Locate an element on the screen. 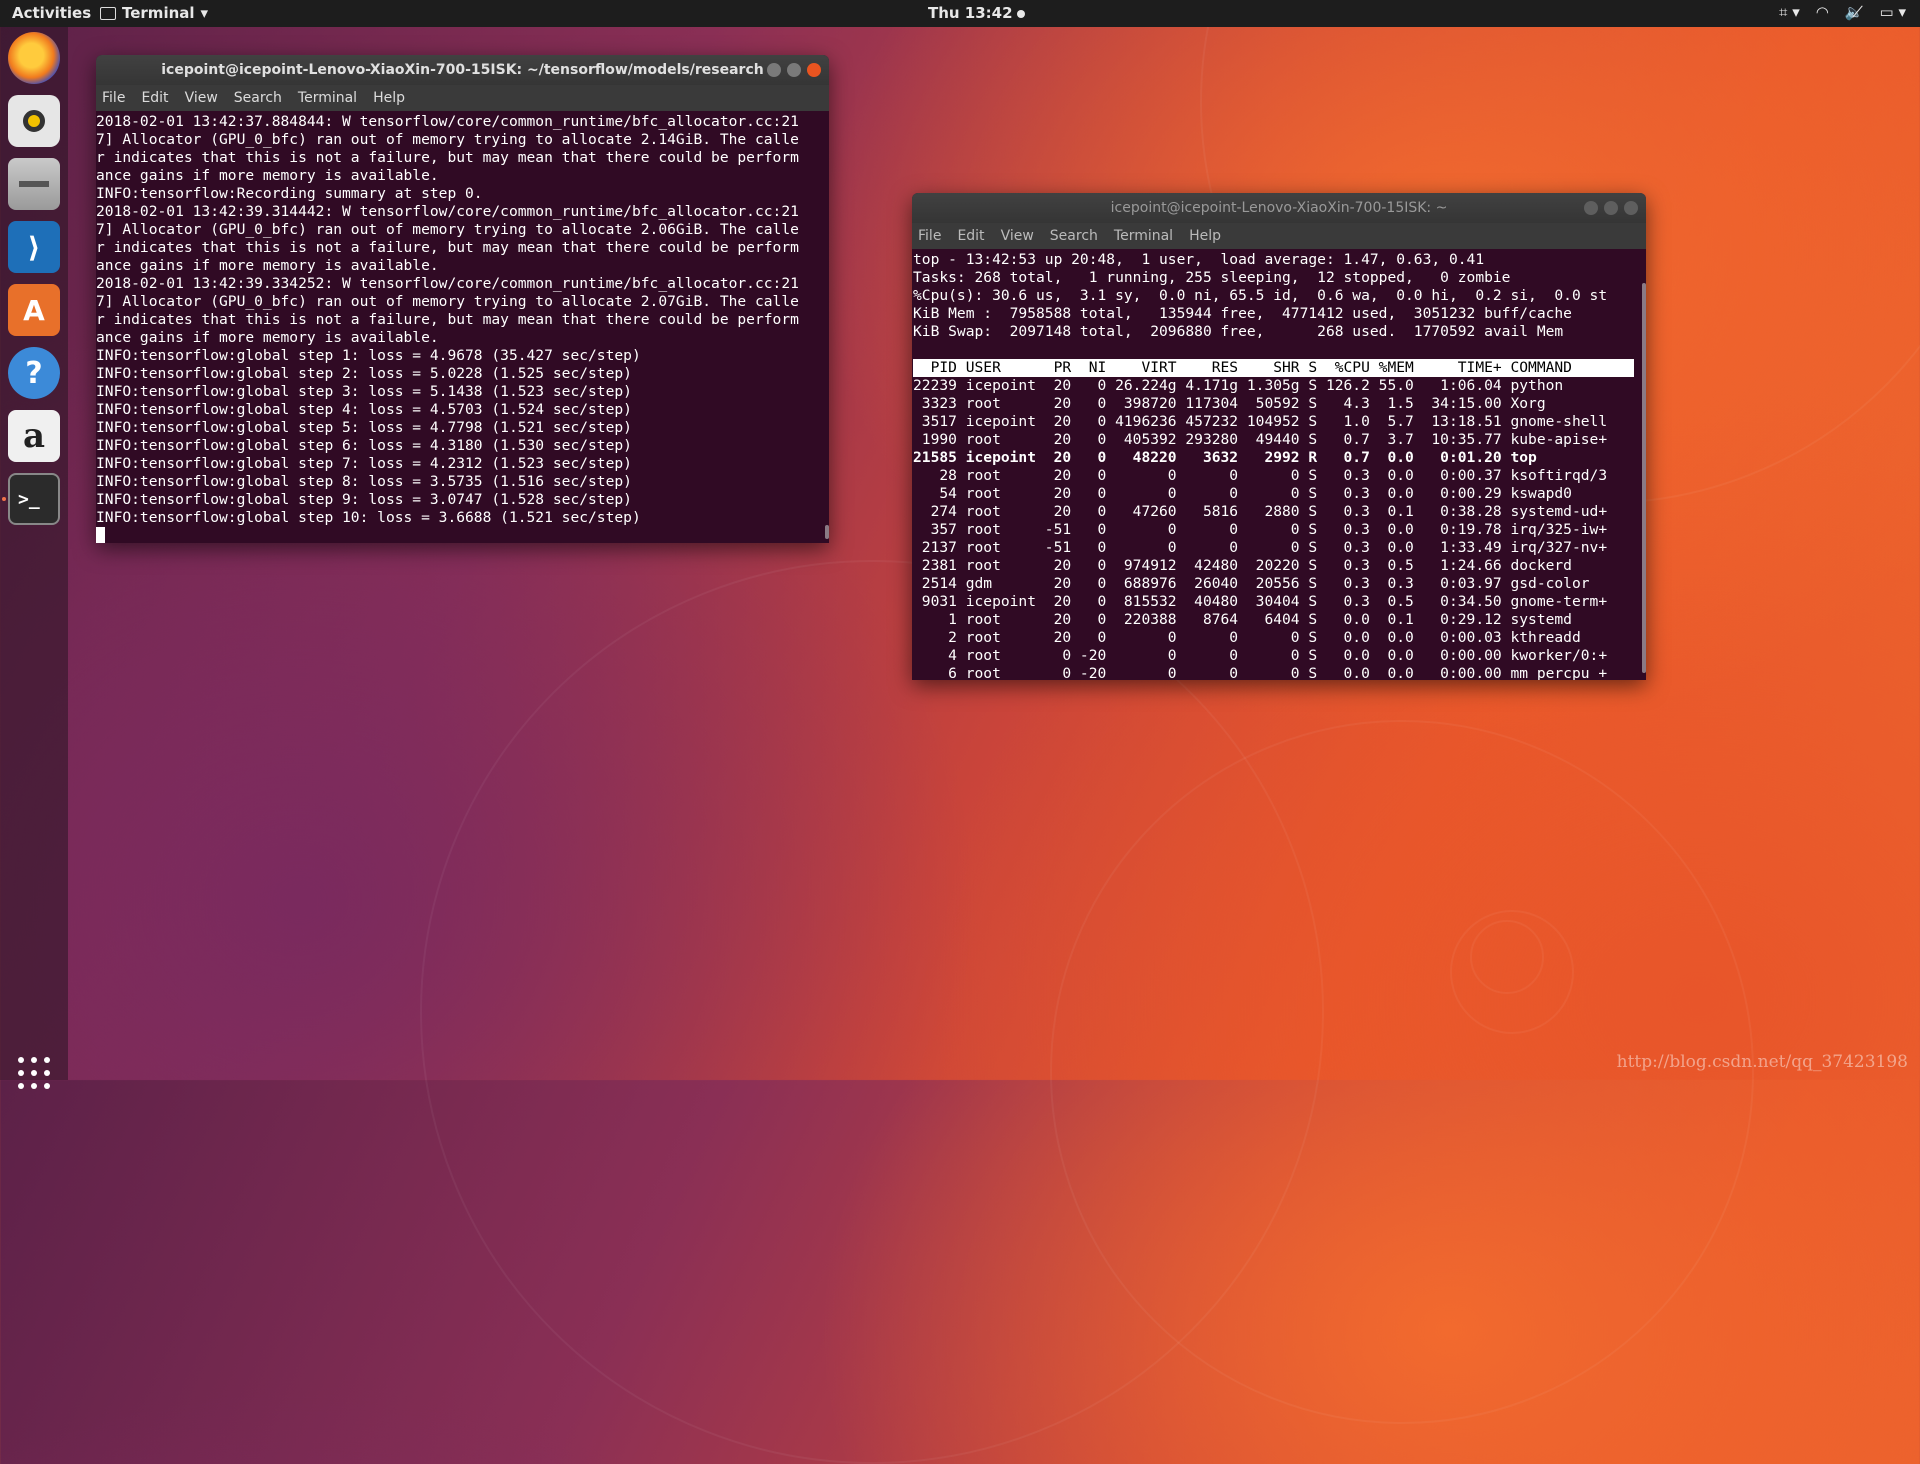  watermark: http://blog.csdn.net/qq_37423198 is located at coordinates (1762, 1062).